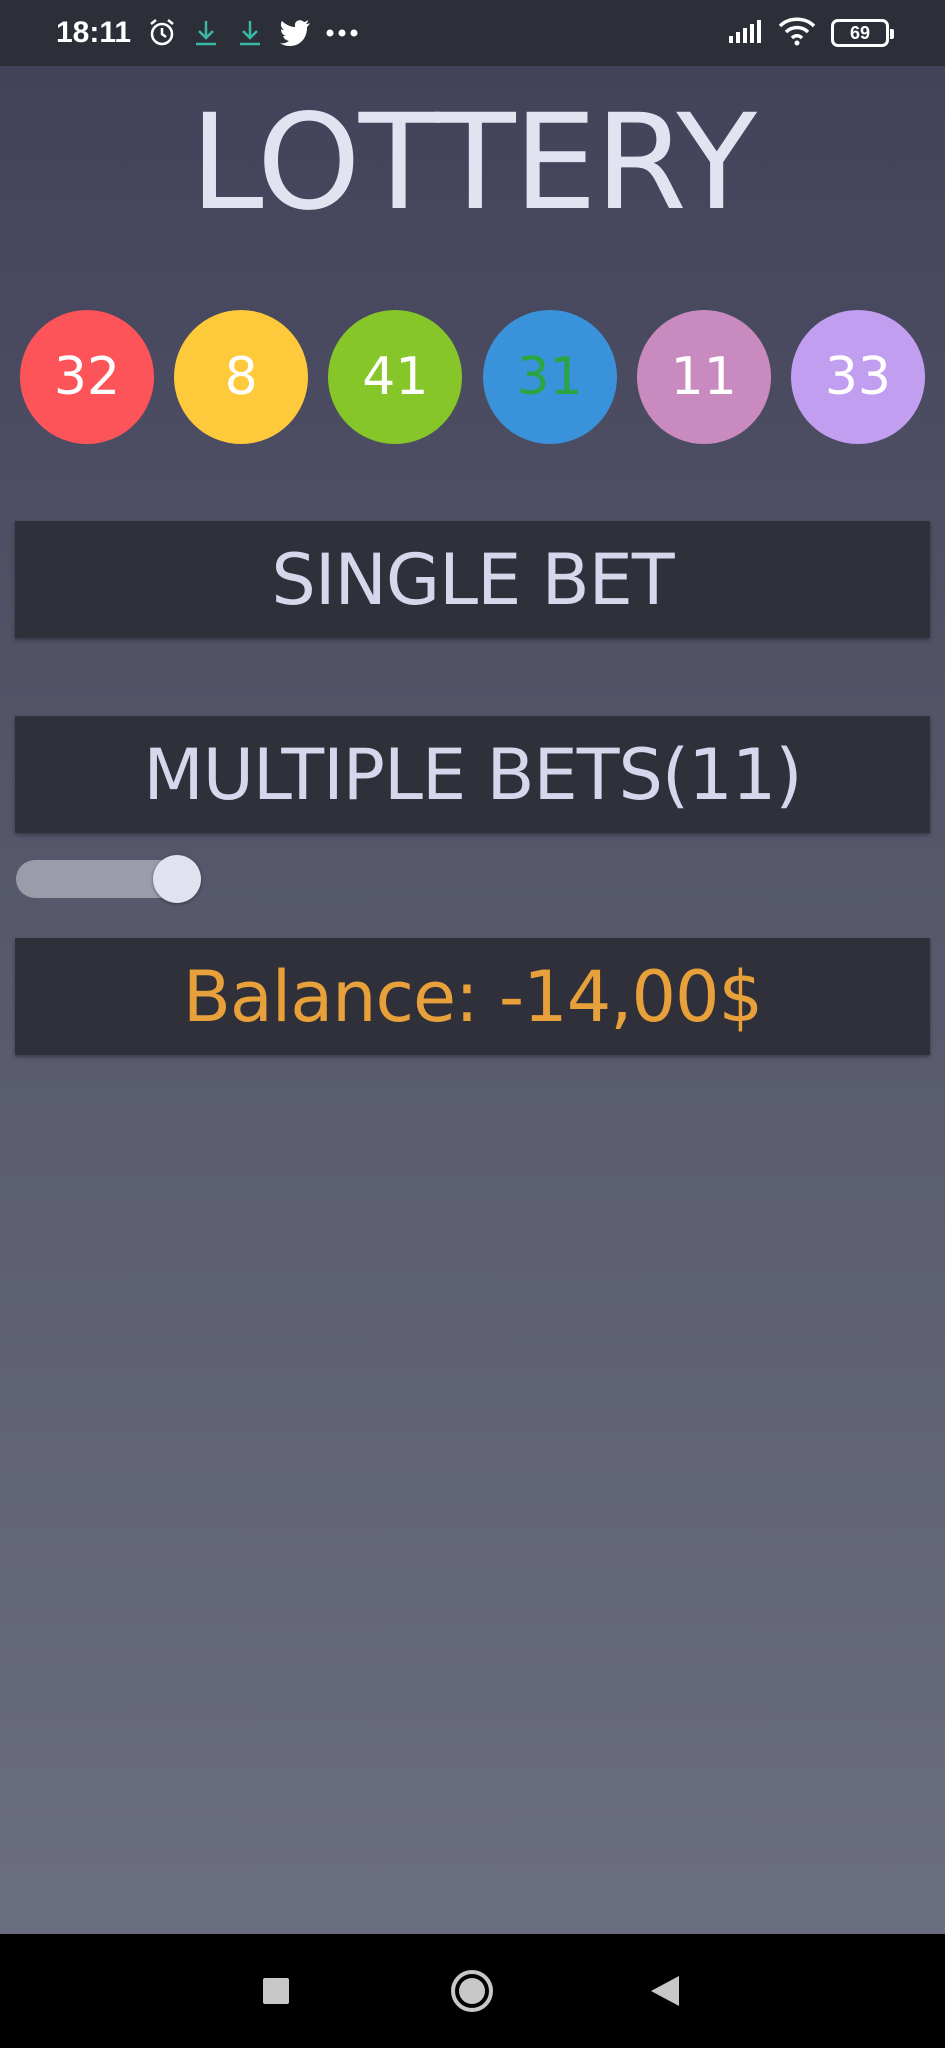 This screenshot has height=2048, width=945. Describe the element at coordinates (472, 996) in the screenshot. I see `balance-display: Balance: -14,00$` at that location.